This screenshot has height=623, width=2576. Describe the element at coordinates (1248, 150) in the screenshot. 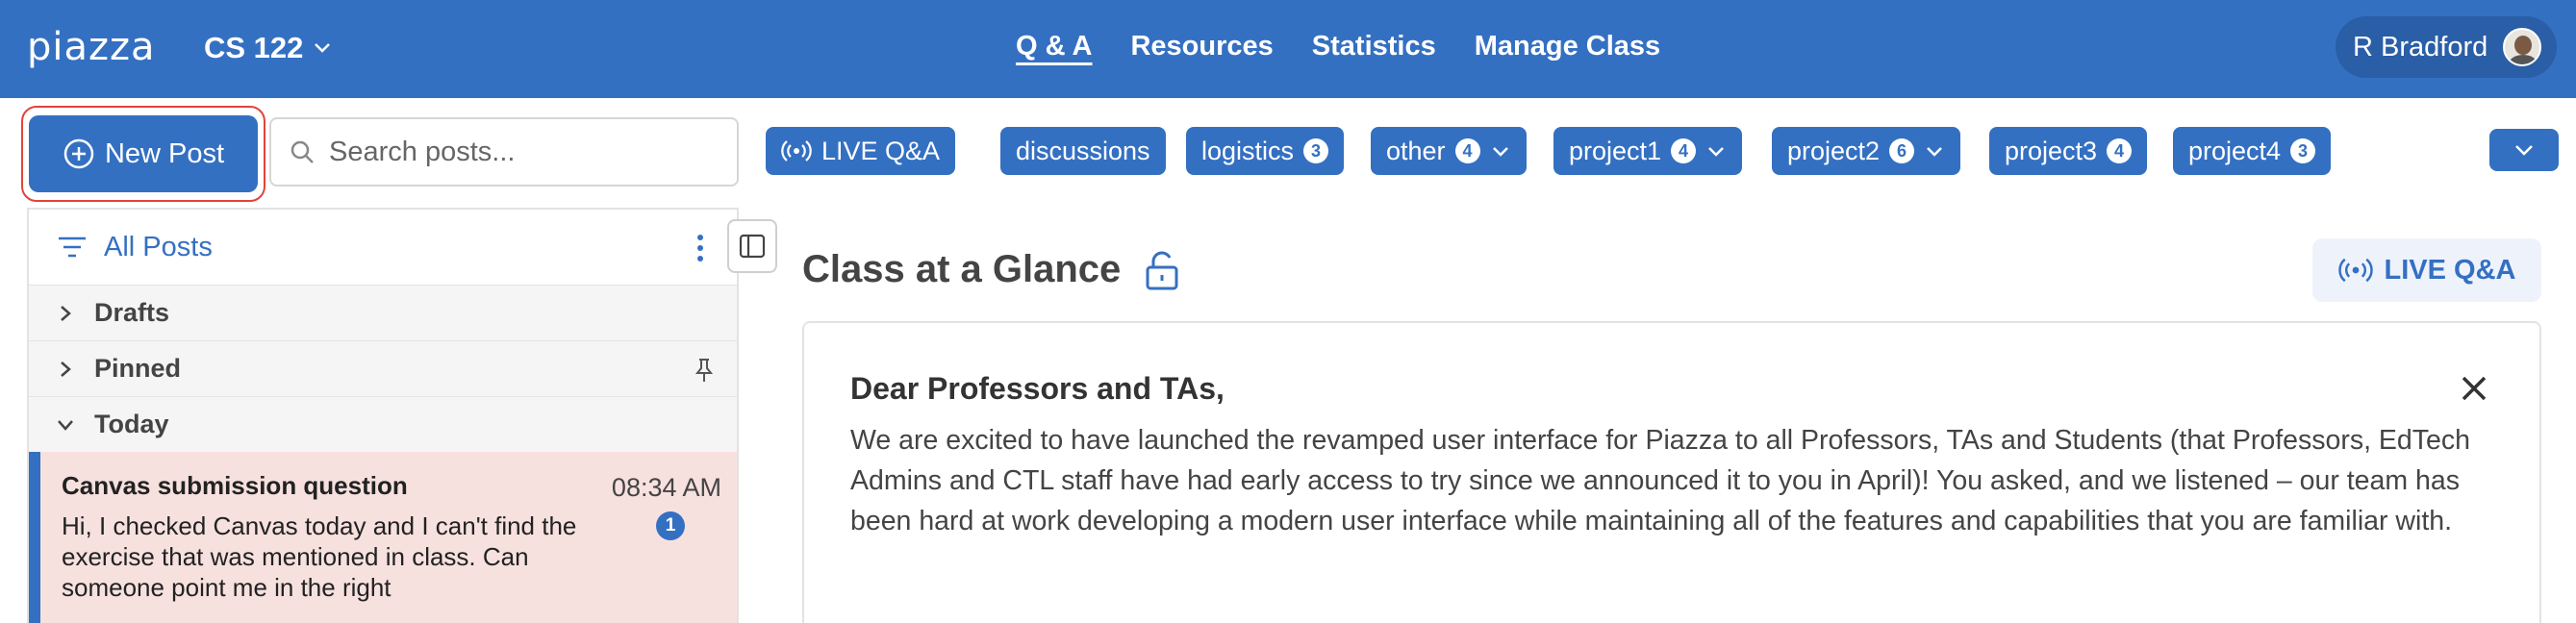

I see `folder-label: logistics` at that location.